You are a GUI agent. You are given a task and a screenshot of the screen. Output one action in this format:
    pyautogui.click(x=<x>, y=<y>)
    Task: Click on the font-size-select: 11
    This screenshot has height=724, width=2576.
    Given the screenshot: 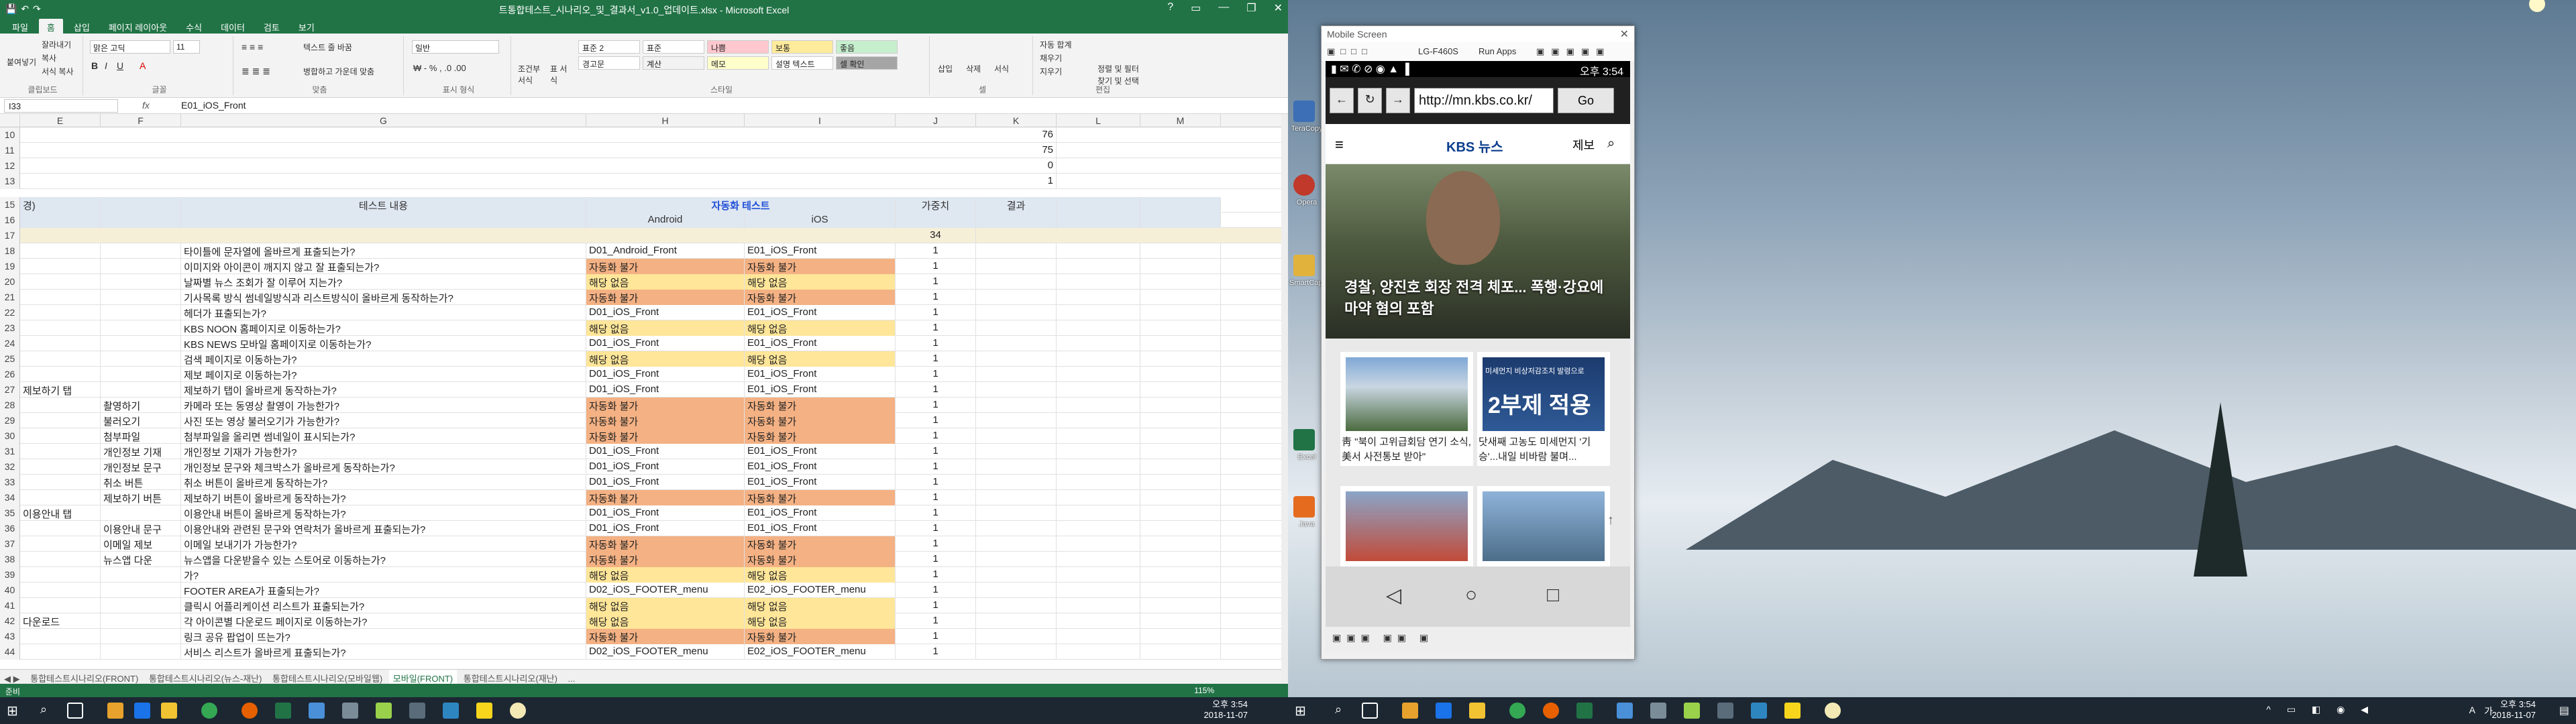 What is the action you would take?
    pyautogui.click(x=186, y=47)
    